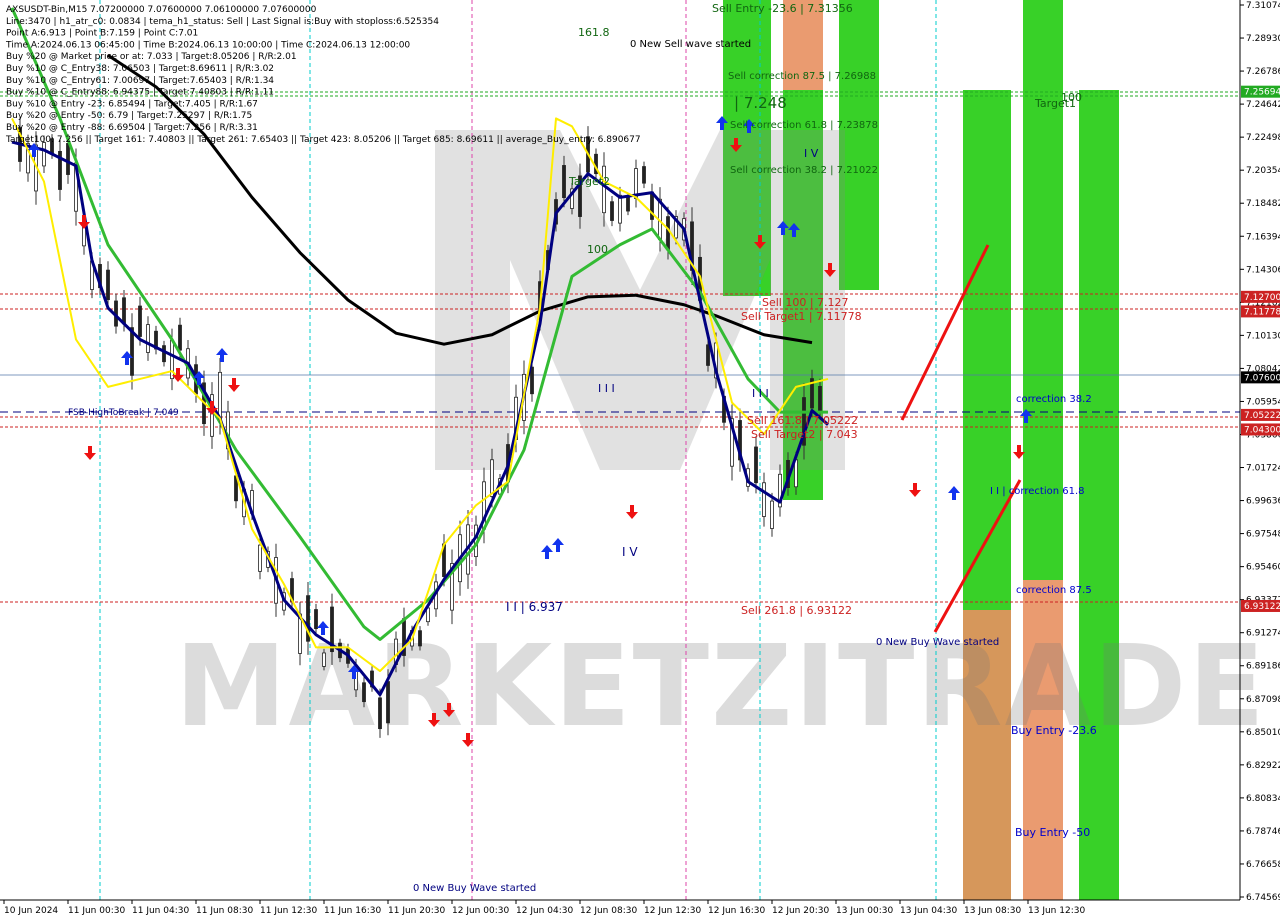 The width and height of the screenshot is (1280, 920). What do you see at coordinates (1054, 399) in the screenshot?
I see `chart-annotation: correction 38.2` at bounding box center [1054, 399].